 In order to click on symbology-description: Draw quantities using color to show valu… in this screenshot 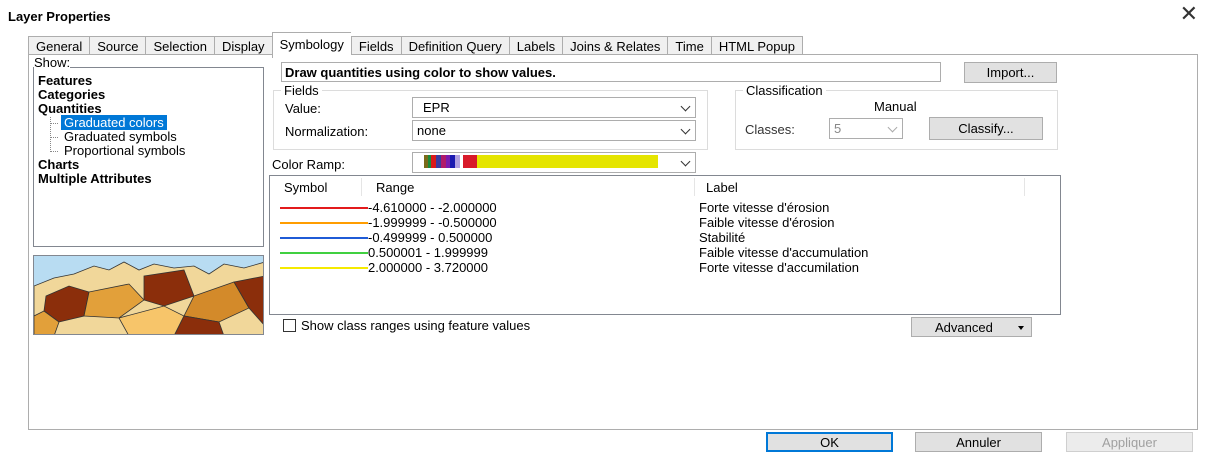, I will do `click(611, 72)`.